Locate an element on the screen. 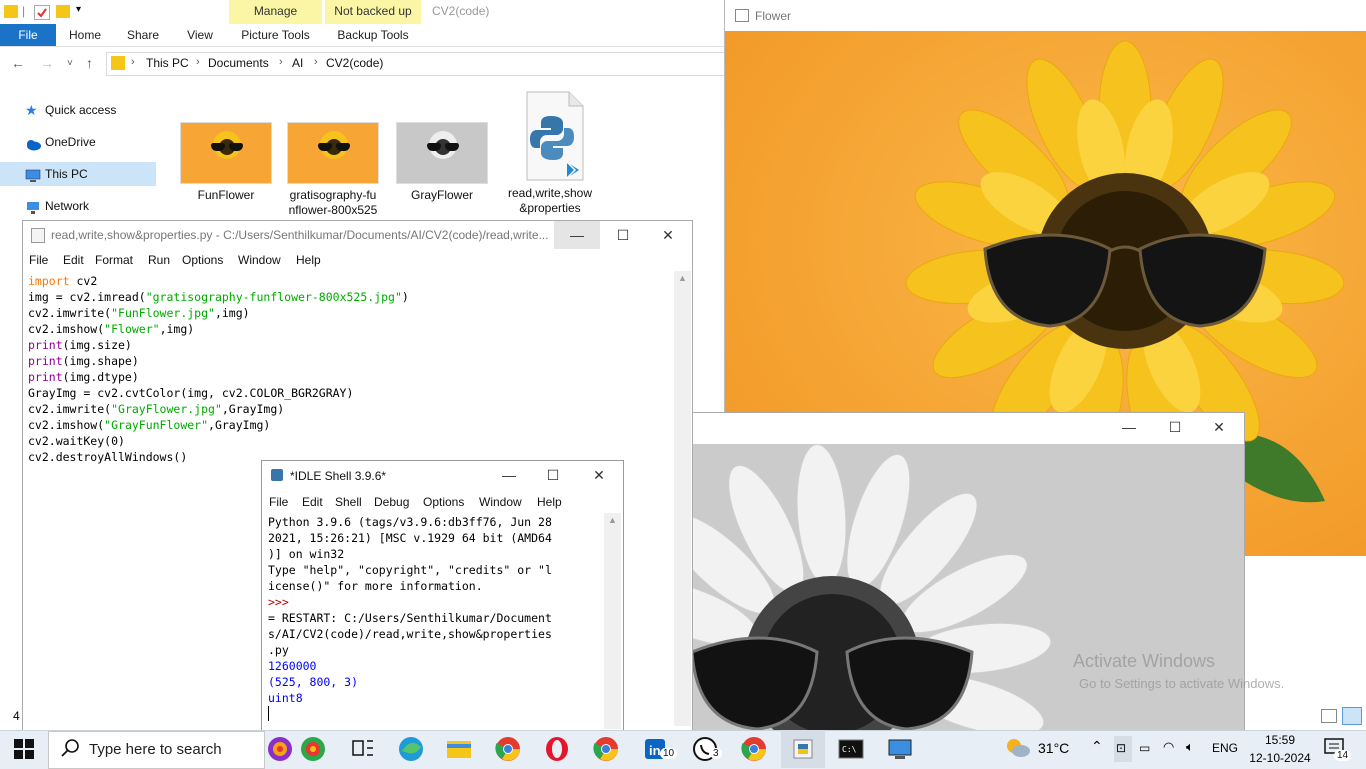  folder-icon is located at coordinates (11, 11).